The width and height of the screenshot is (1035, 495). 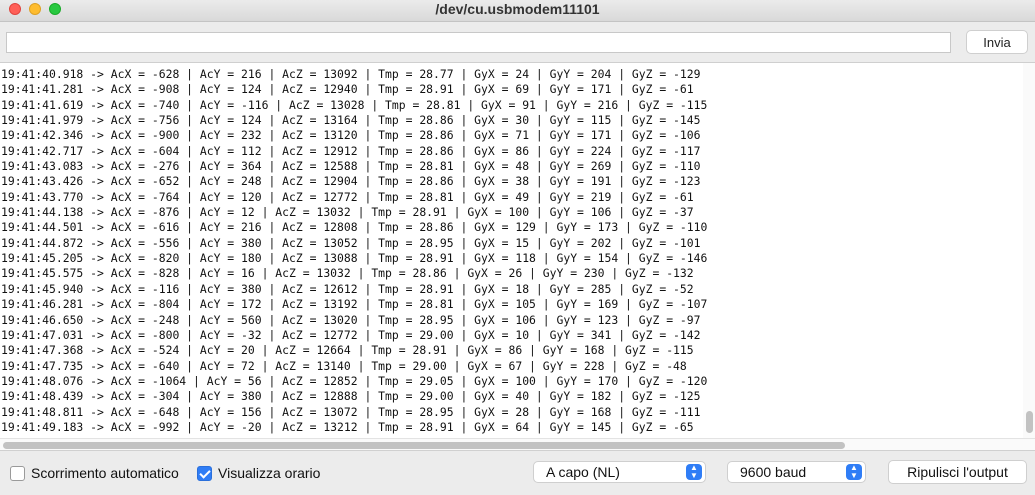 I want to click on autoscroll-checkbox: Scorrimento automatico, so click(x=94, y=473).